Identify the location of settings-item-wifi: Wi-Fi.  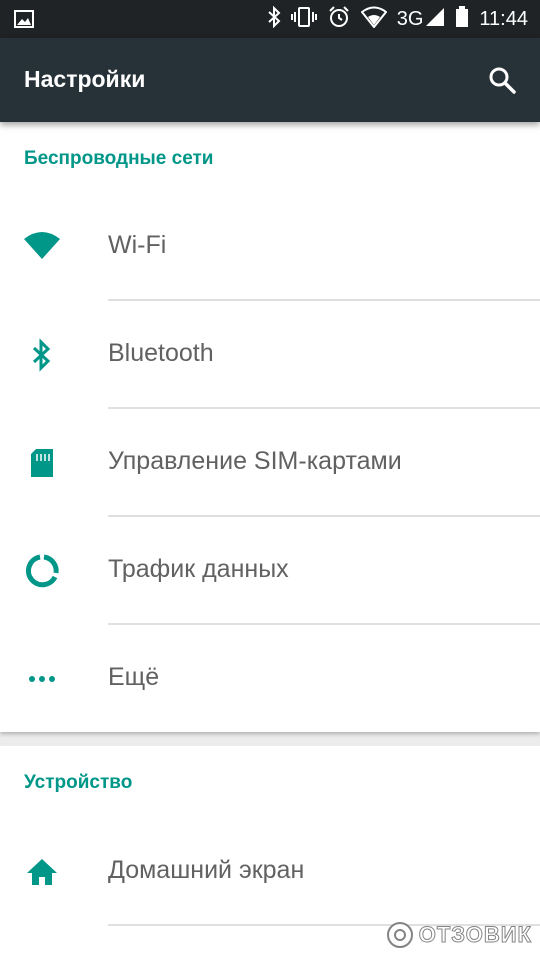
(270, 247).